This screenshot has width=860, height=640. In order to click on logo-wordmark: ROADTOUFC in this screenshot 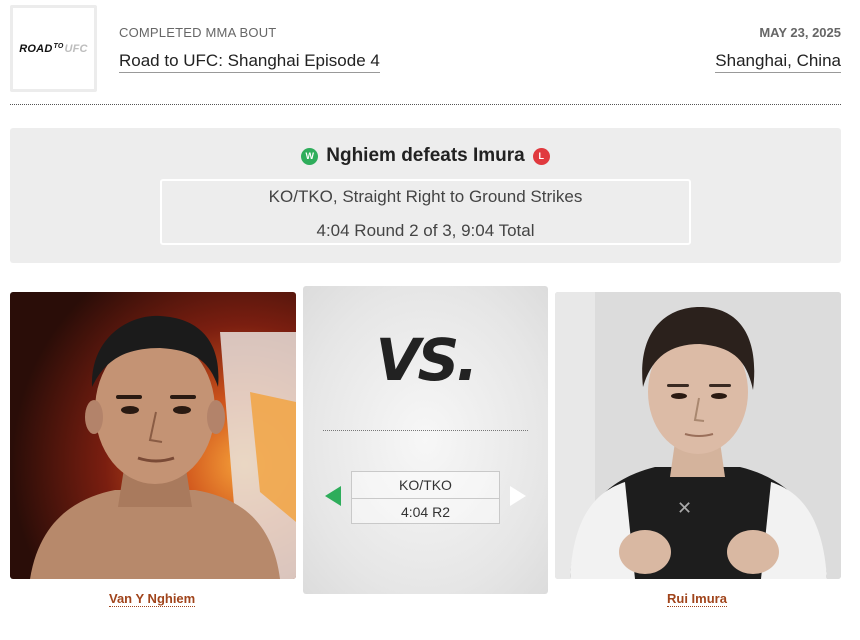, I will do `click(53, 48)`.